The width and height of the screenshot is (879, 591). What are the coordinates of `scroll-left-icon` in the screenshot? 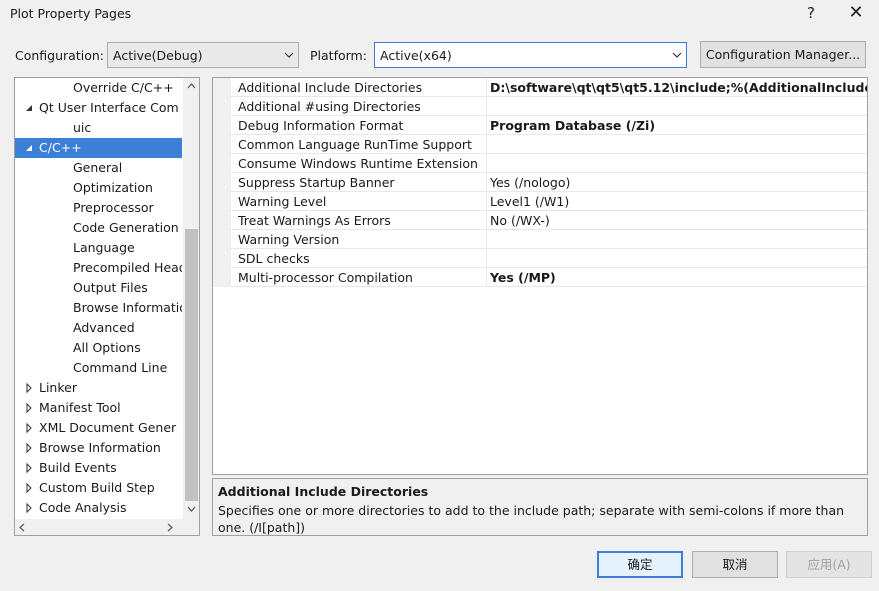 It's located at (22, 527).